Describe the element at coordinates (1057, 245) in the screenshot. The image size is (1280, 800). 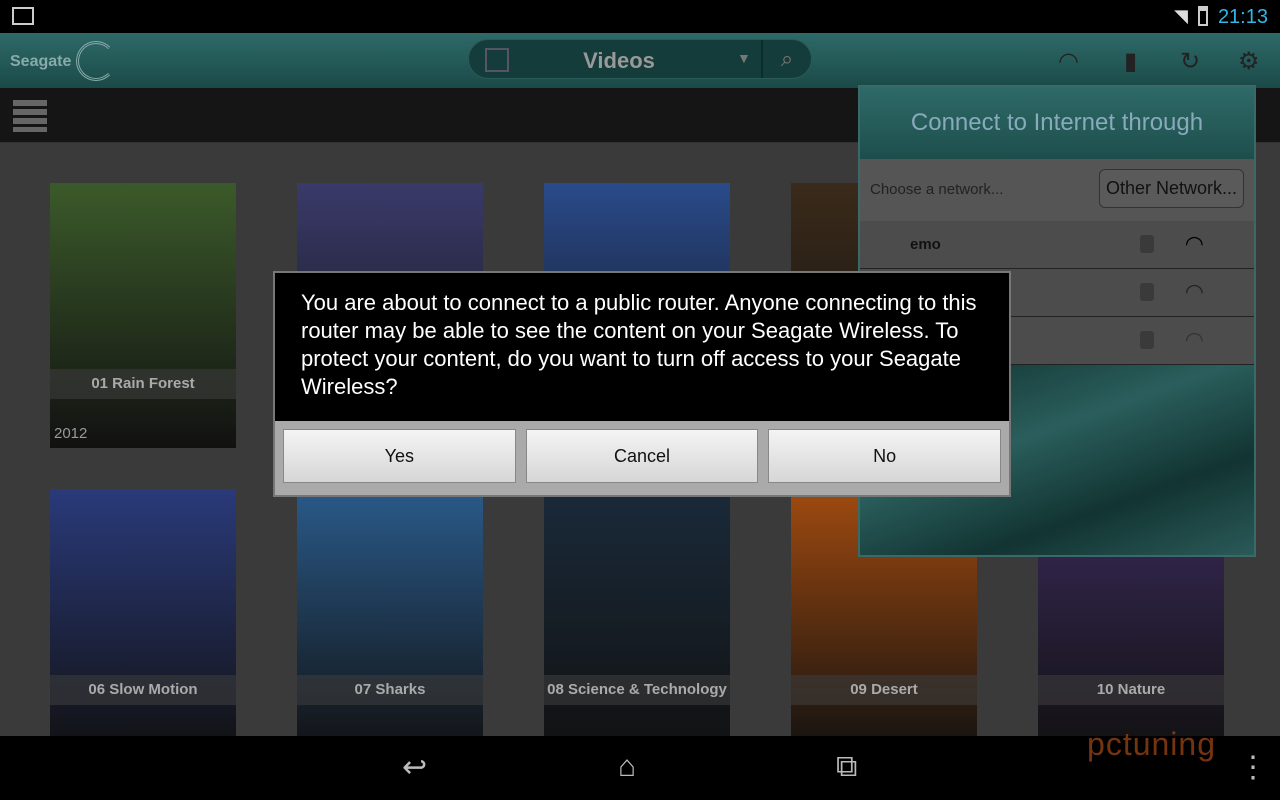
I see `network-item: emo ◠` at that location.